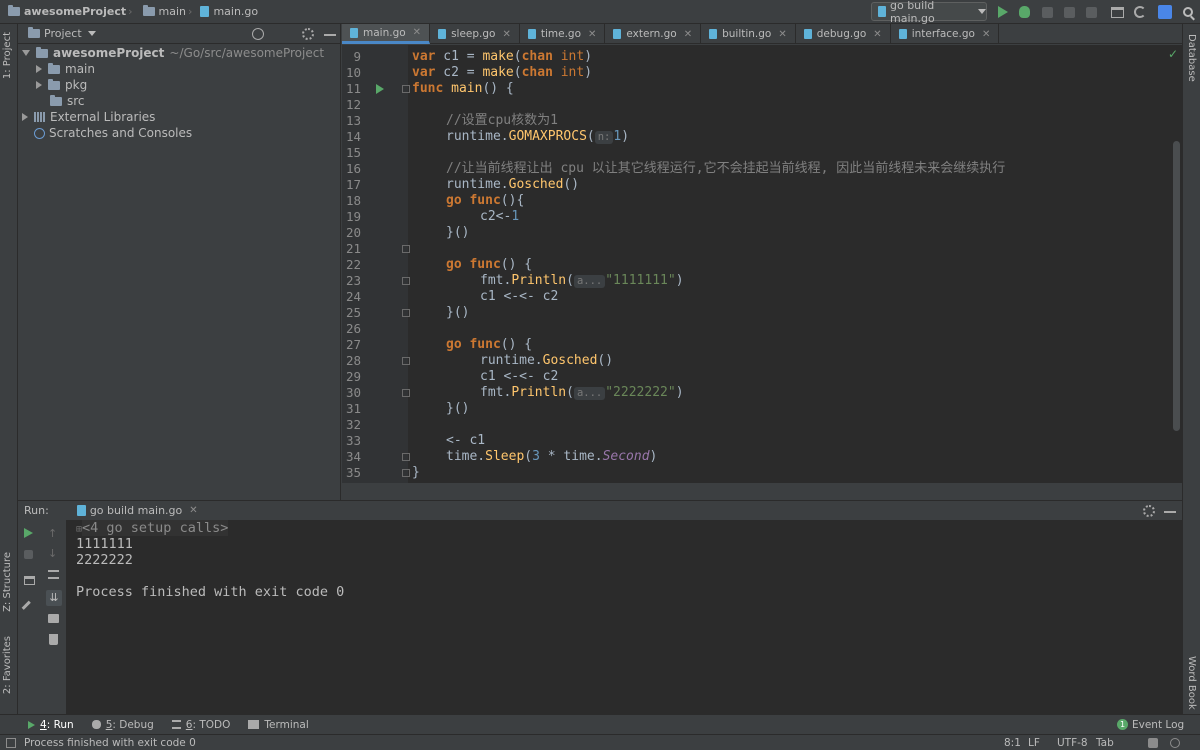 This screenshot has height=750, width=1200. What do you see at coordinates (172, 11) in the screenshot?
I see `breadcrumb-folder: main` at bounding box center [172, 11].